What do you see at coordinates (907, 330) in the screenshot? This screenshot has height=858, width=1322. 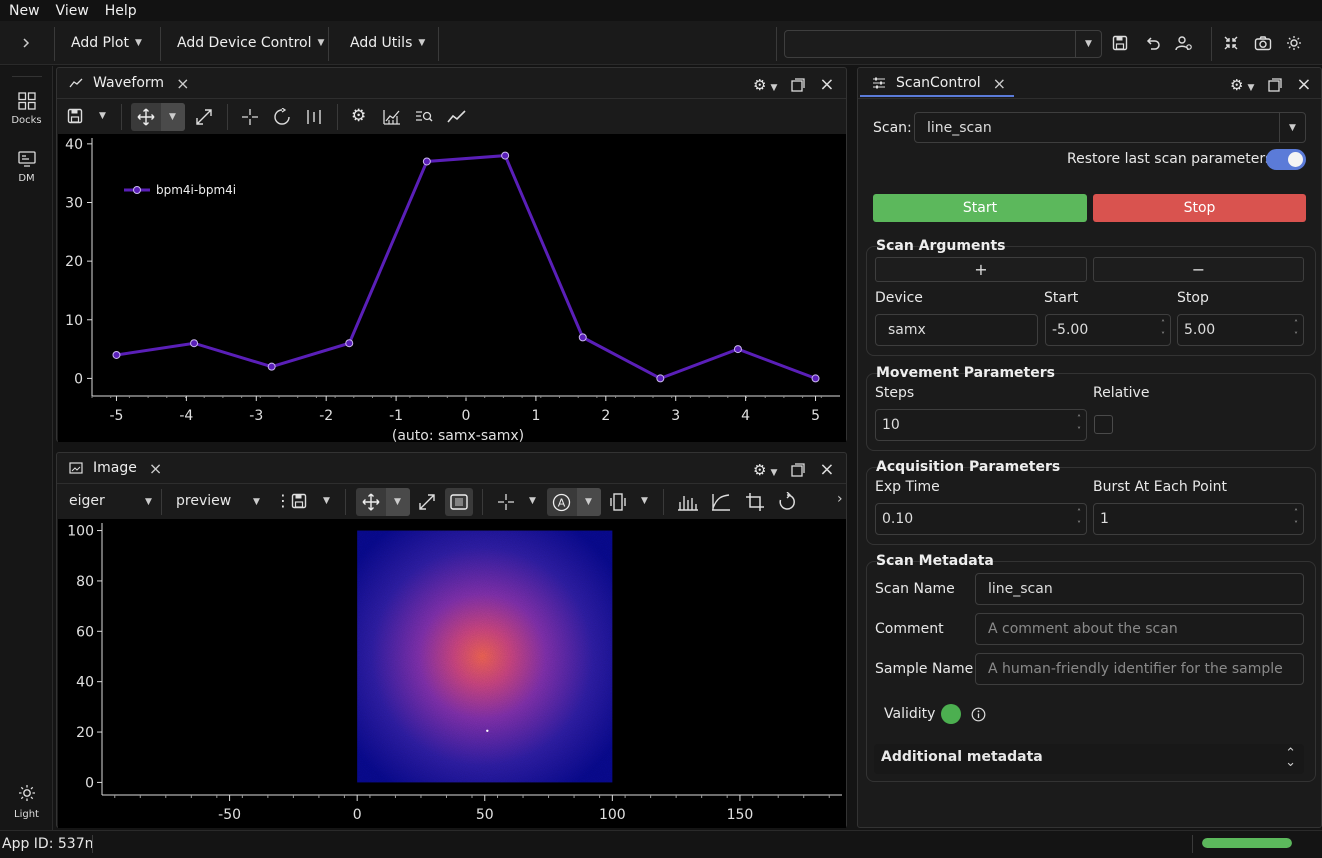 I see `device-input-value: samx` at bounding box center [907, 330].